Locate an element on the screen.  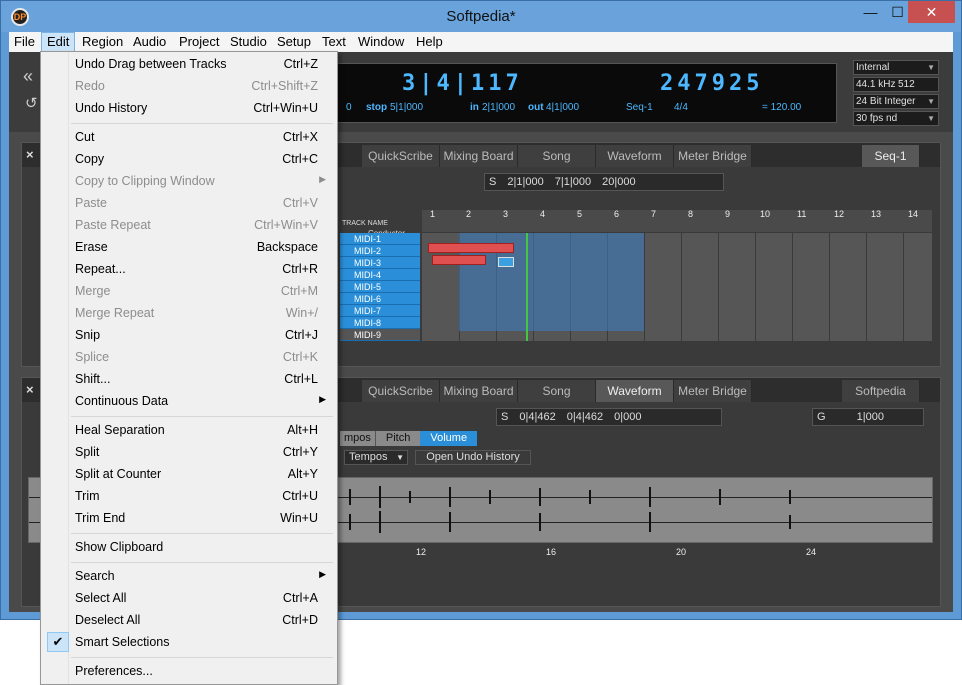
grid-toggle: G is located at coordinates (821, 417).